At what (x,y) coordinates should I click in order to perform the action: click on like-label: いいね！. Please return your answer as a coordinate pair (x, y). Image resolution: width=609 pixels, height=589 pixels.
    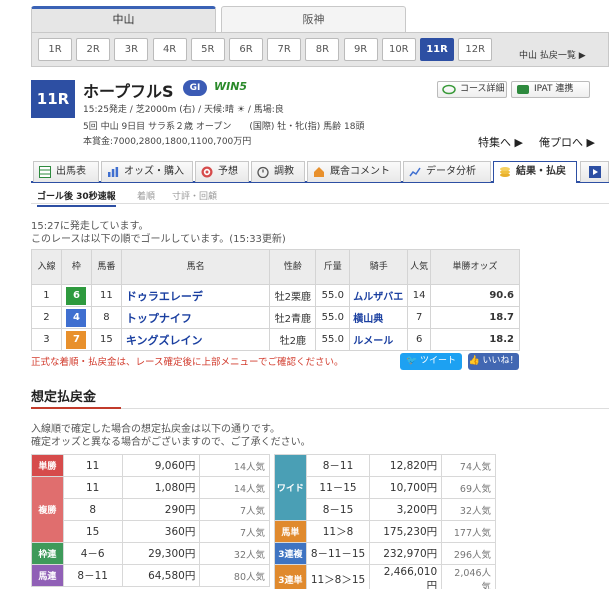
    Looking at the image, I should click on (500, 361).